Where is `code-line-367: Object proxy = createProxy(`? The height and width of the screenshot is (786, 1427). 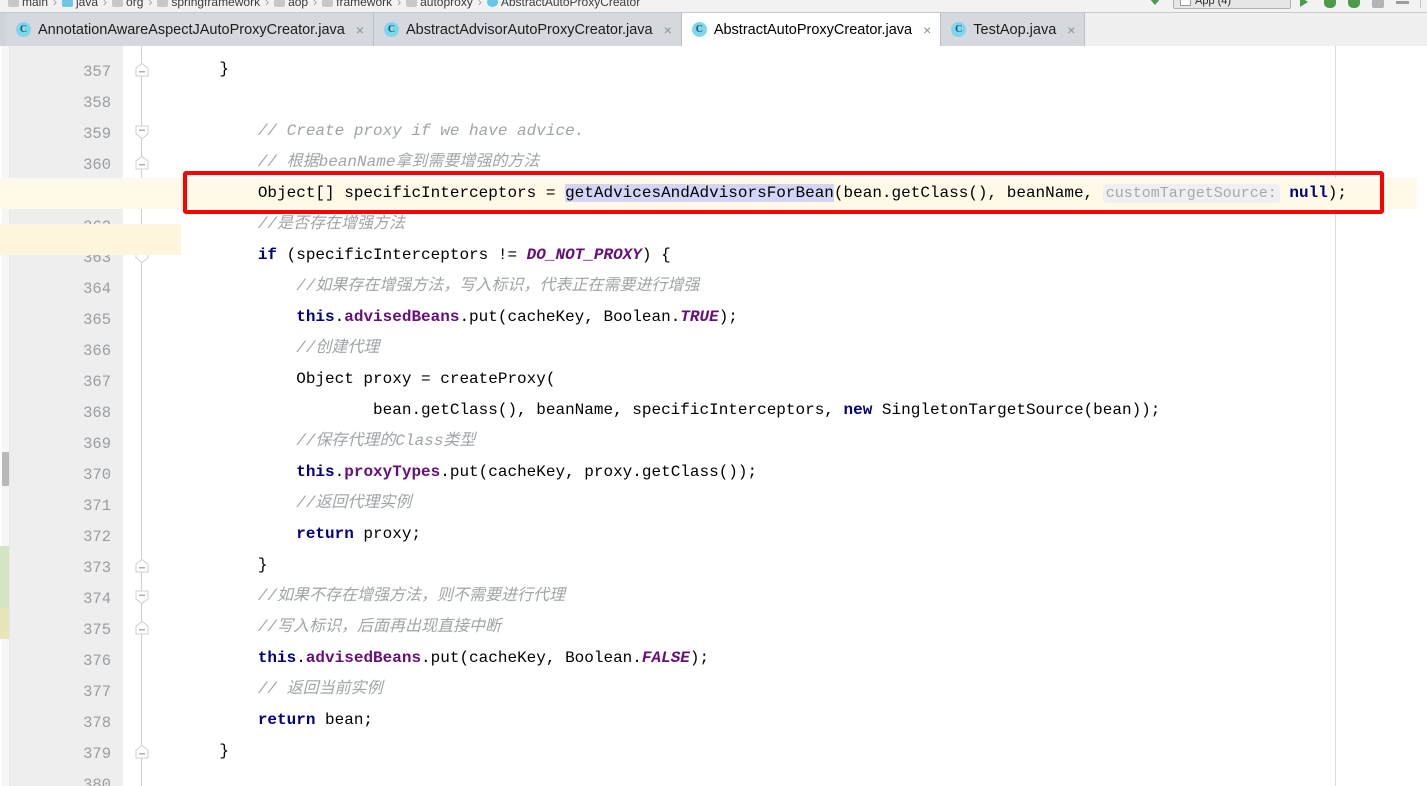 code-line-367: Object proxy = createProxy( is located at coordinates (804, 379).